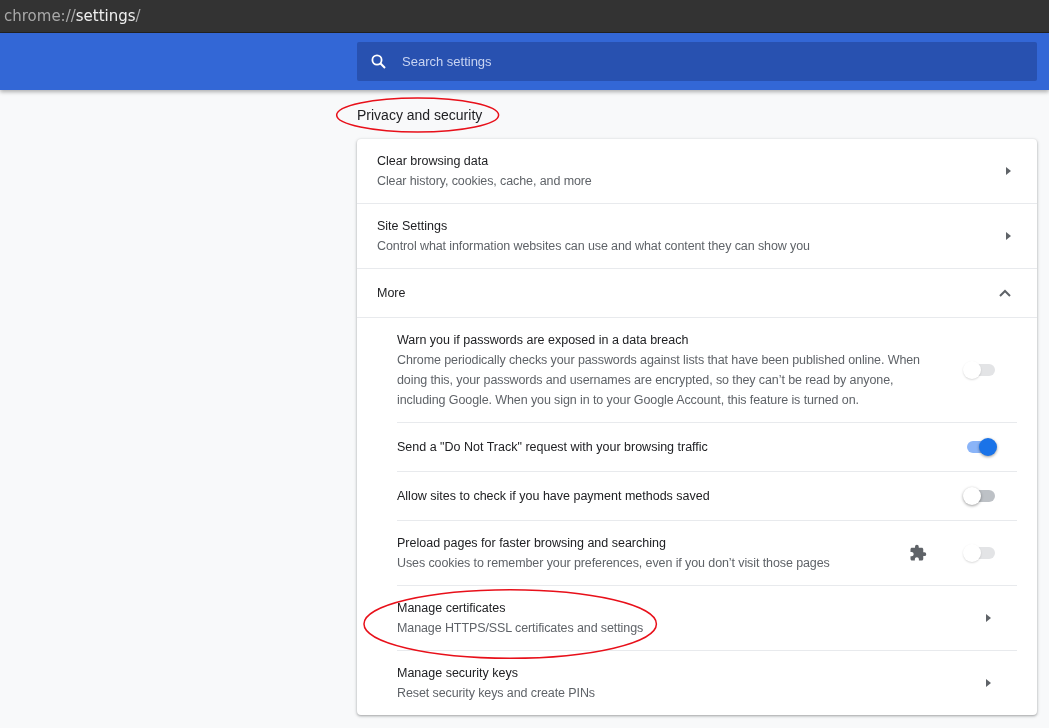 This screenshot has width=1049, height=728. What do you see at coordinates (1005, 293) in the screenshot?
I see `chevron-up-icon` at bounding box center [1005, 293].